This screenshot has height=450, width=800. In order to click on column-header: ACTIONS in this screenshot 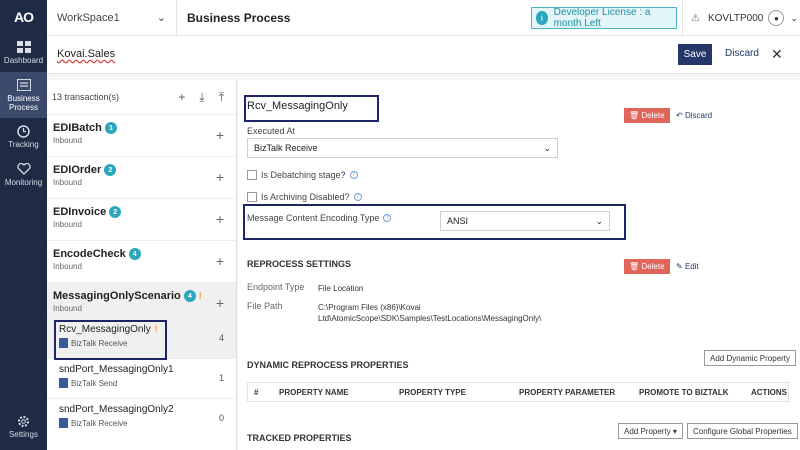, I will do `click(769, 392)`.